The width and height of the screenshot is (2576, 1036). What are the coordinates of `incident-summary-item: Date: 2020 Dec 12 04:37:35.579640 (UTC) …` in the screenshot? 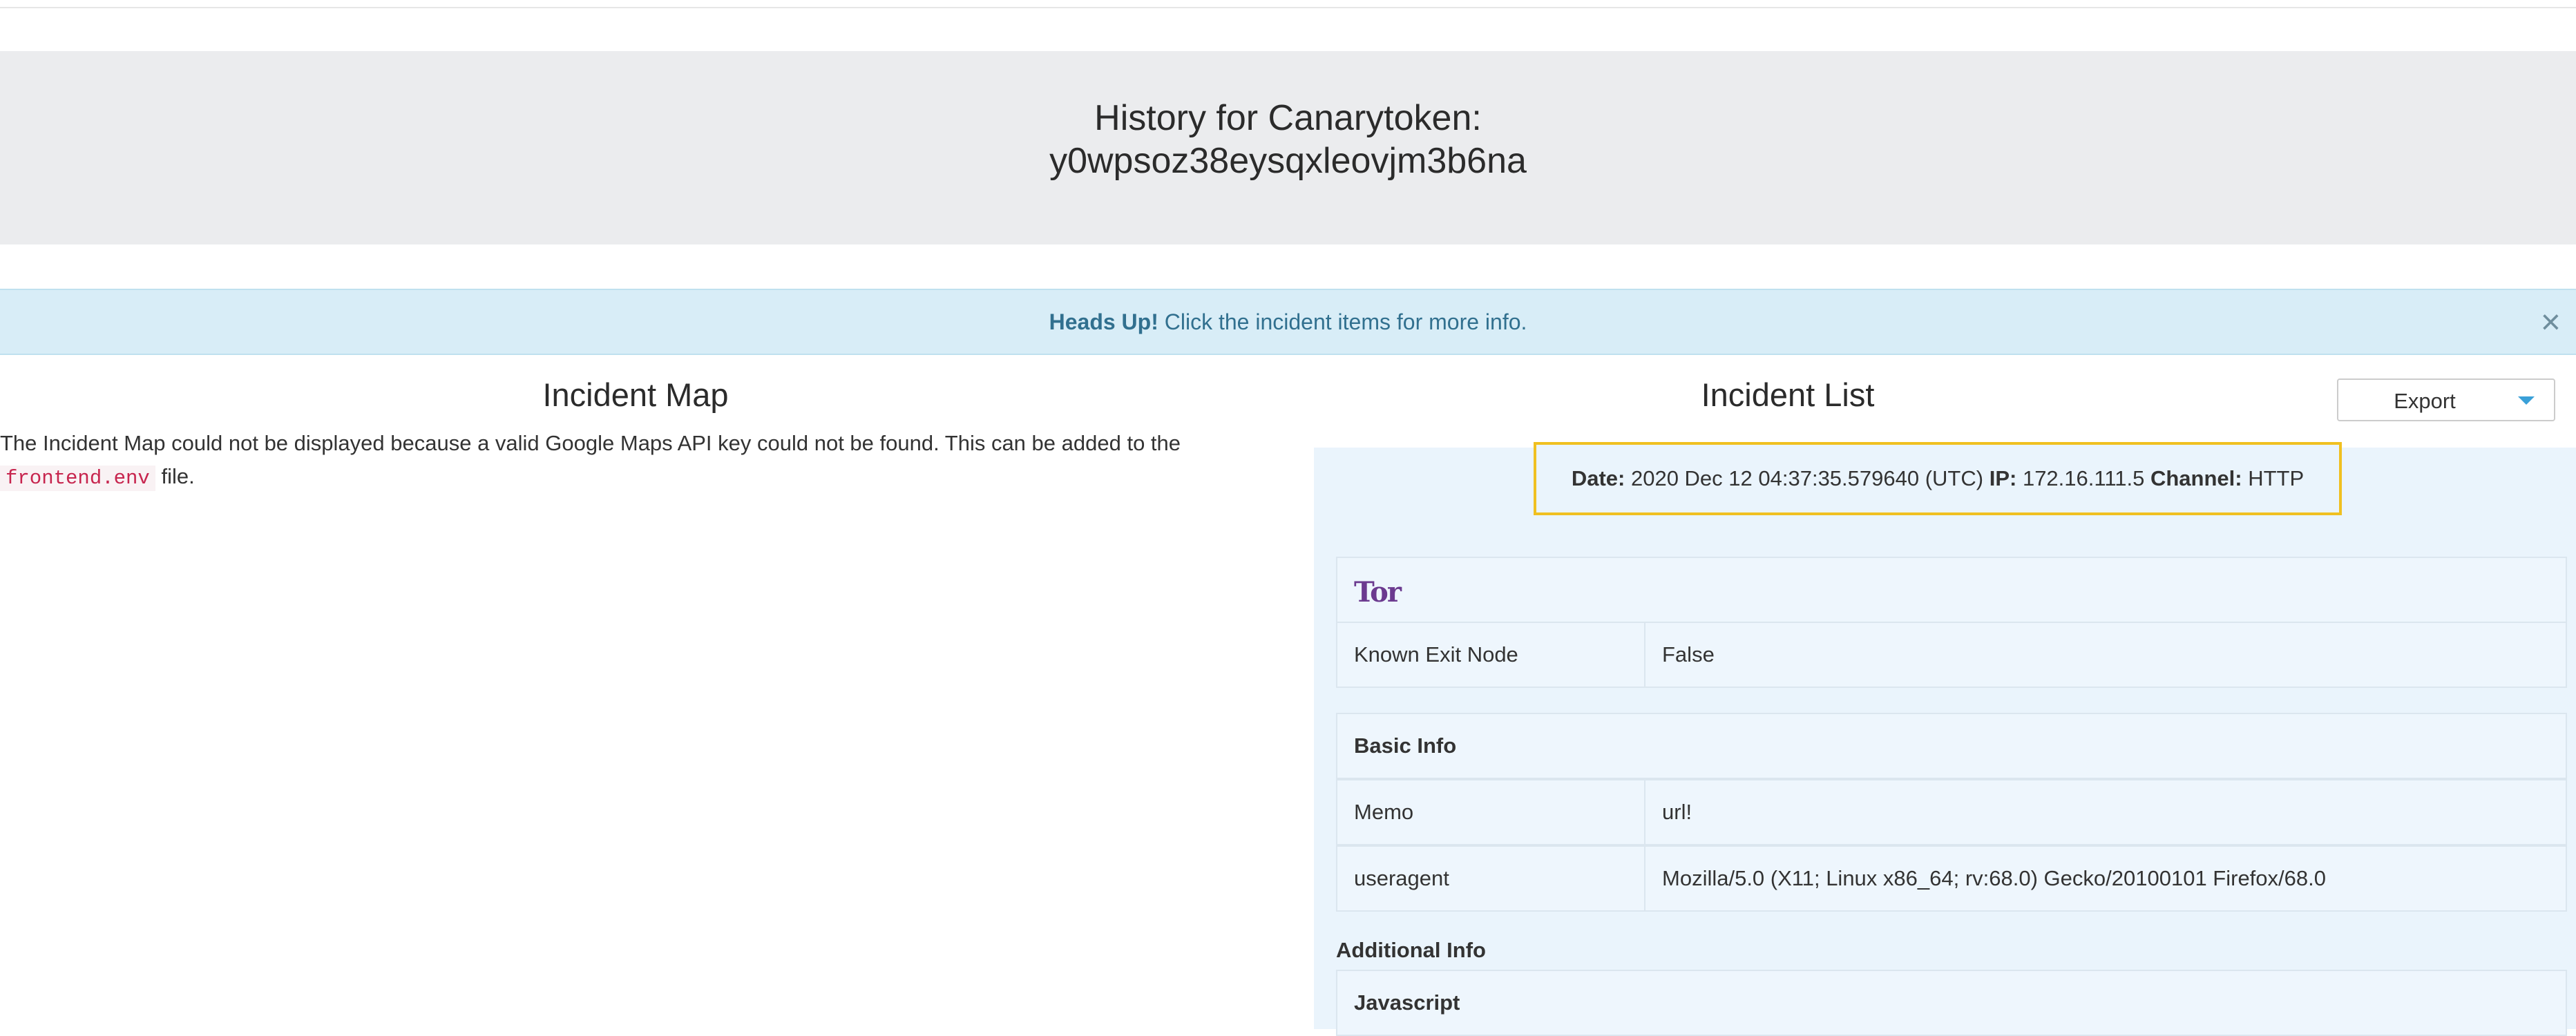 It's located at (1938, 478).